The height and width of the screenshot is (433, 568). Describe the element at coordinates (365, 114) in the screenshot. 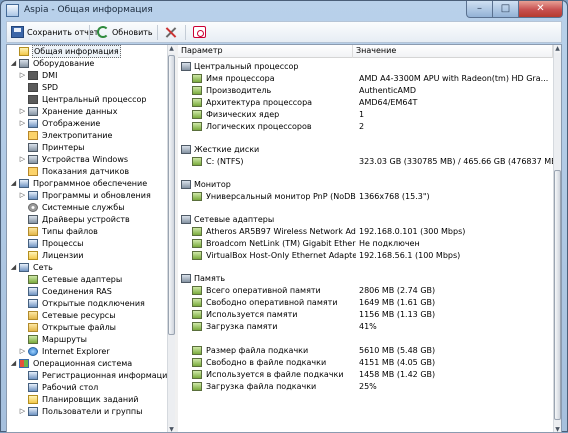

I see `table-row: Физических ядер 1` at that location.